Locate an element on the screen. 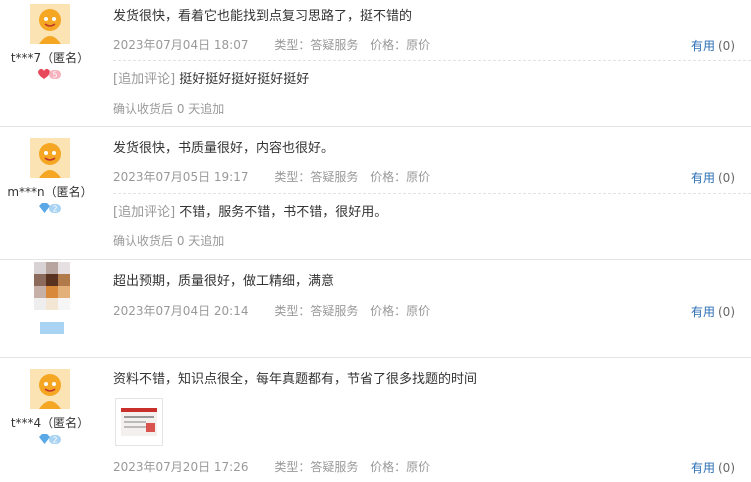  review-meta: 2023年07月04日 20:14 类型：答疑服务 价格：原价 is located at coordinates (275, 311).